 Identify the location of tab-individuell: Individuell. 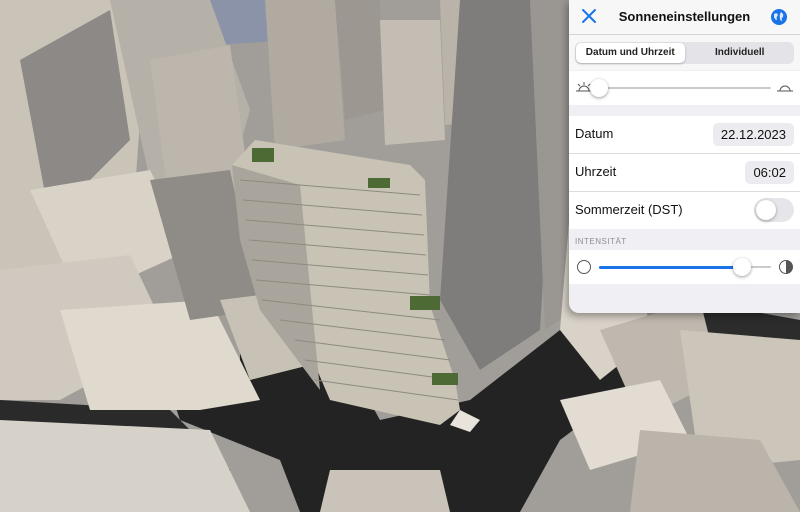
(740, 53).